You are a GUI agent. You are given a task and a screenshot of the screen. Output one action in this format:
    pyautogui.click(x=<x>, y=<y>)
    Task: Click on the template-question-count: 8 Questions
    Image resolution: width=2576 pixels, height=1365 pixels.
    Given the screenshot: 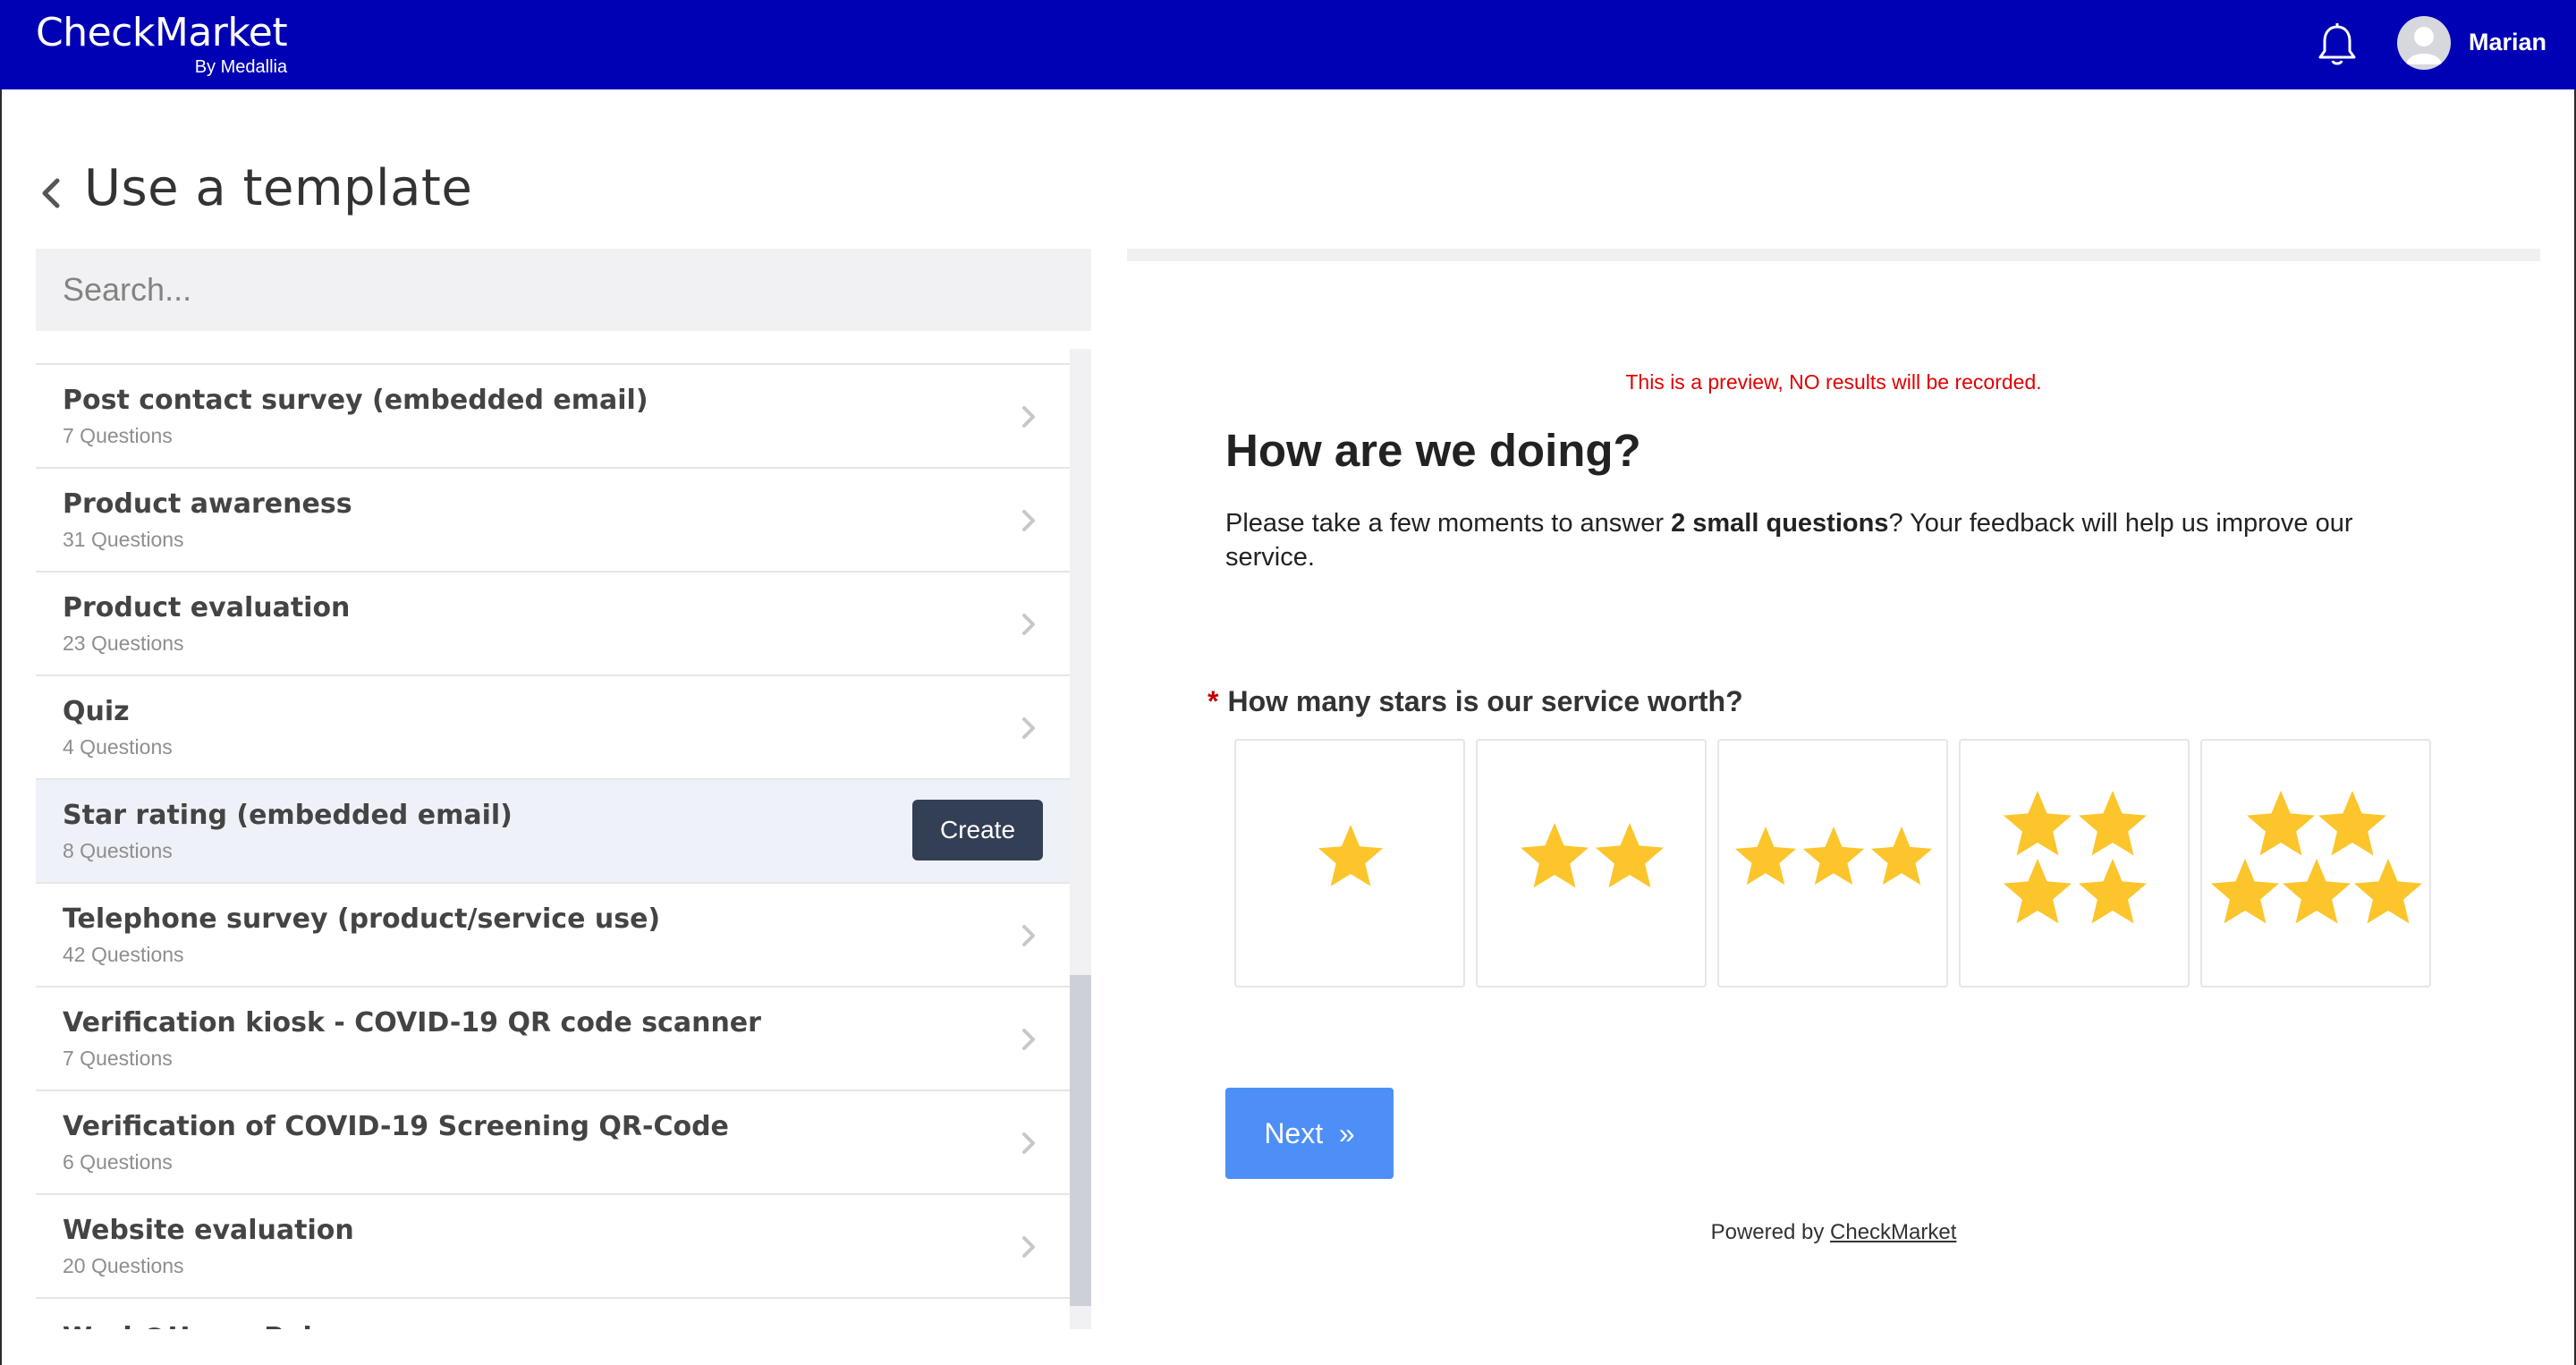 What is the action you would take?
    pyautogui.click(x=118, y=850)
    